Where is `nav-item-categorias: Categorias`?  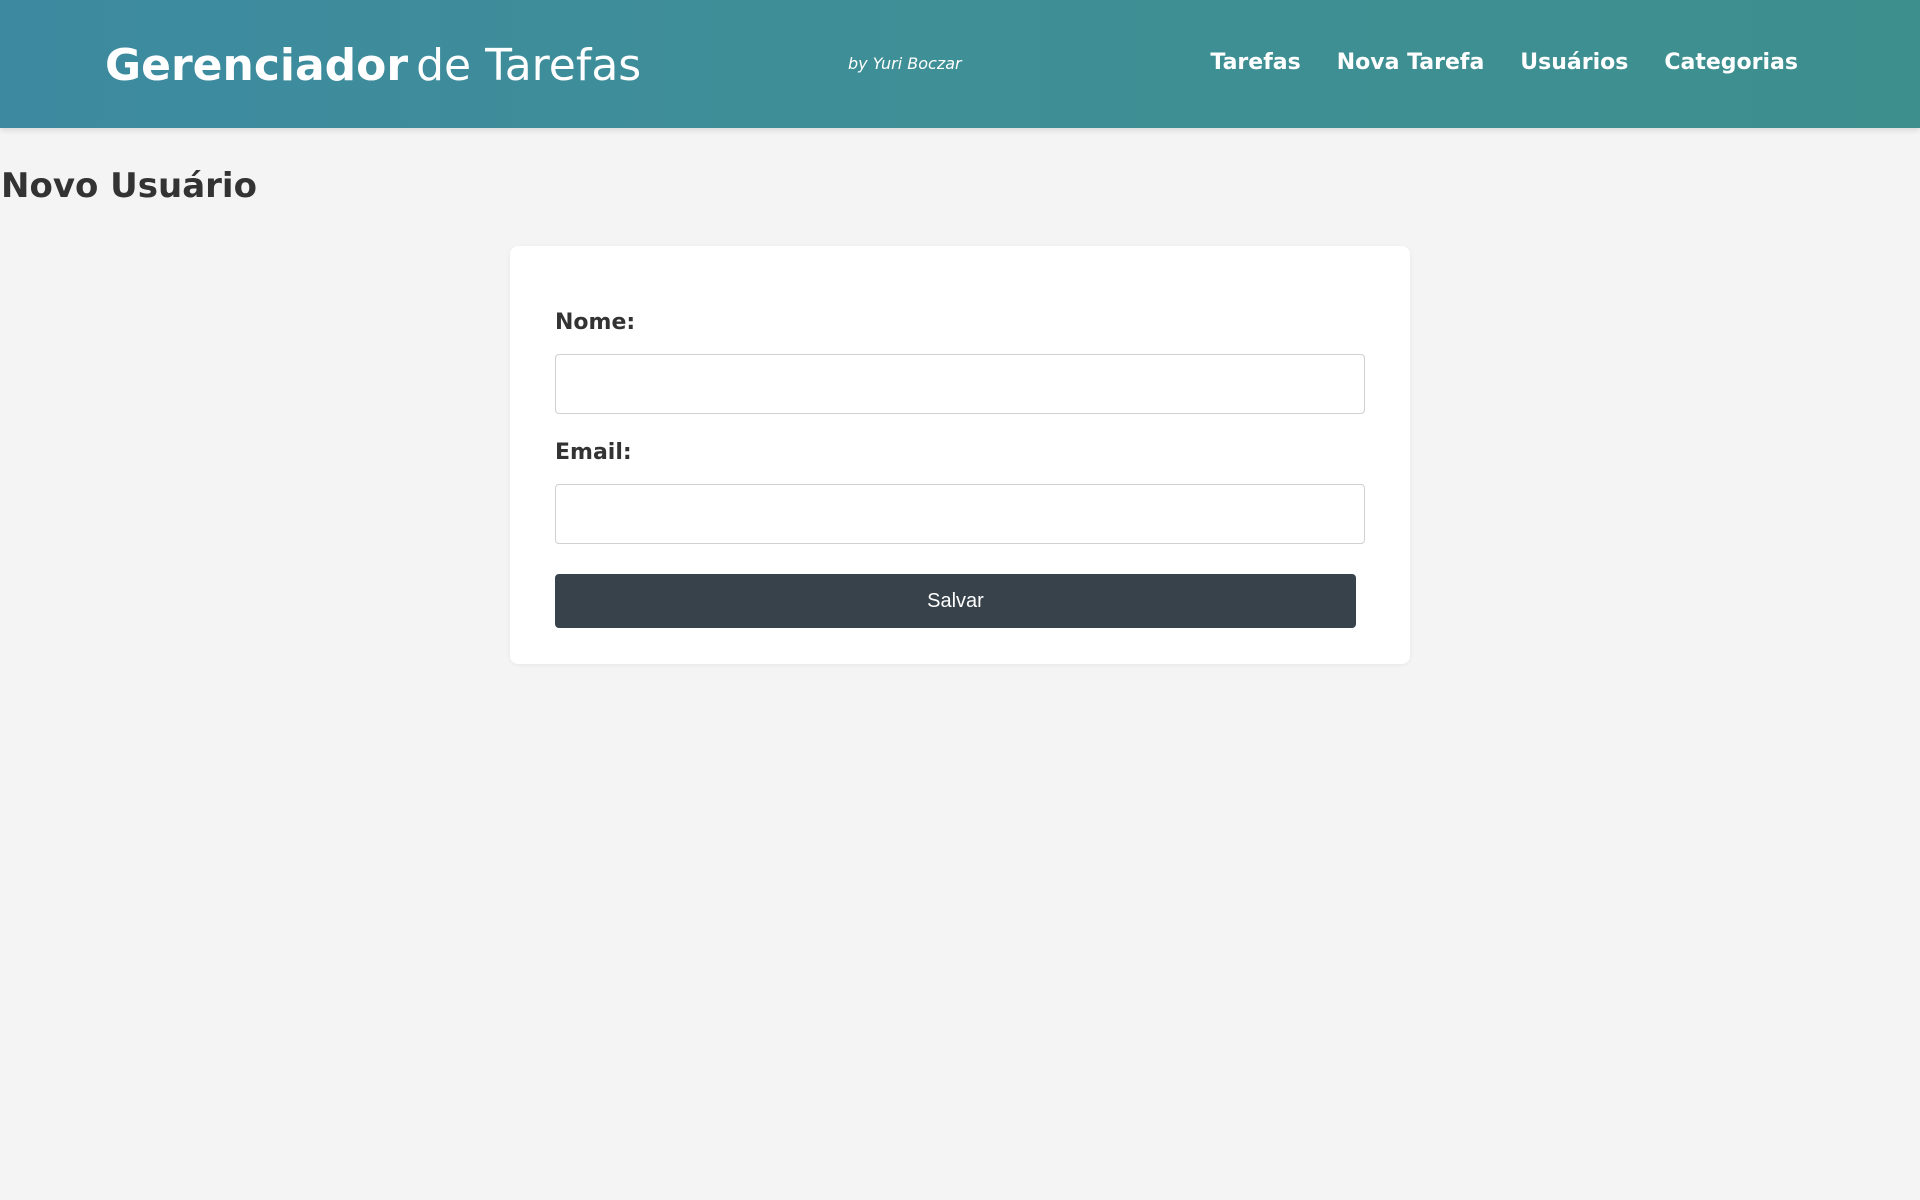 nav-item-categorias: Categorias is located at coordinates (1731, 62).